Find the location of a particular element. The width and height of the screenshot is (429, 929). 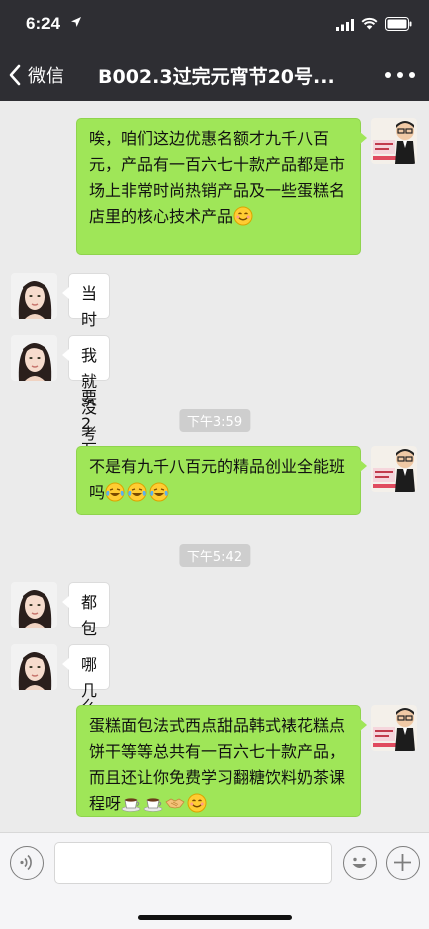

input-bar is located at coordinates (214, 880).